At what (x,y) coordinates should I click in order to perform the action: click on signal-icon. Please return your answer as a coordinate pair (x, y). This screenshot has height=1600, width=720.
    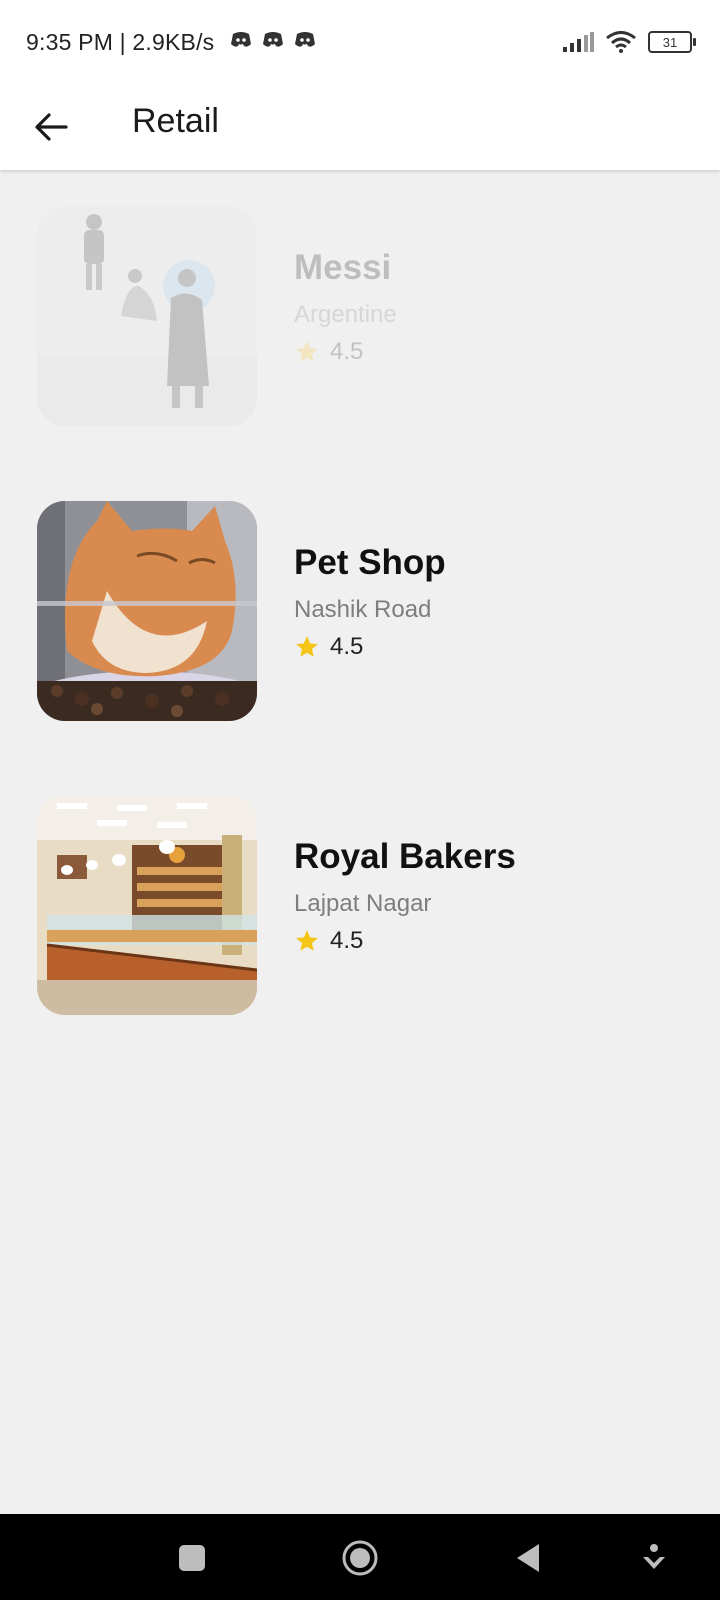
    Looking at the image, I should click on (578, 42).